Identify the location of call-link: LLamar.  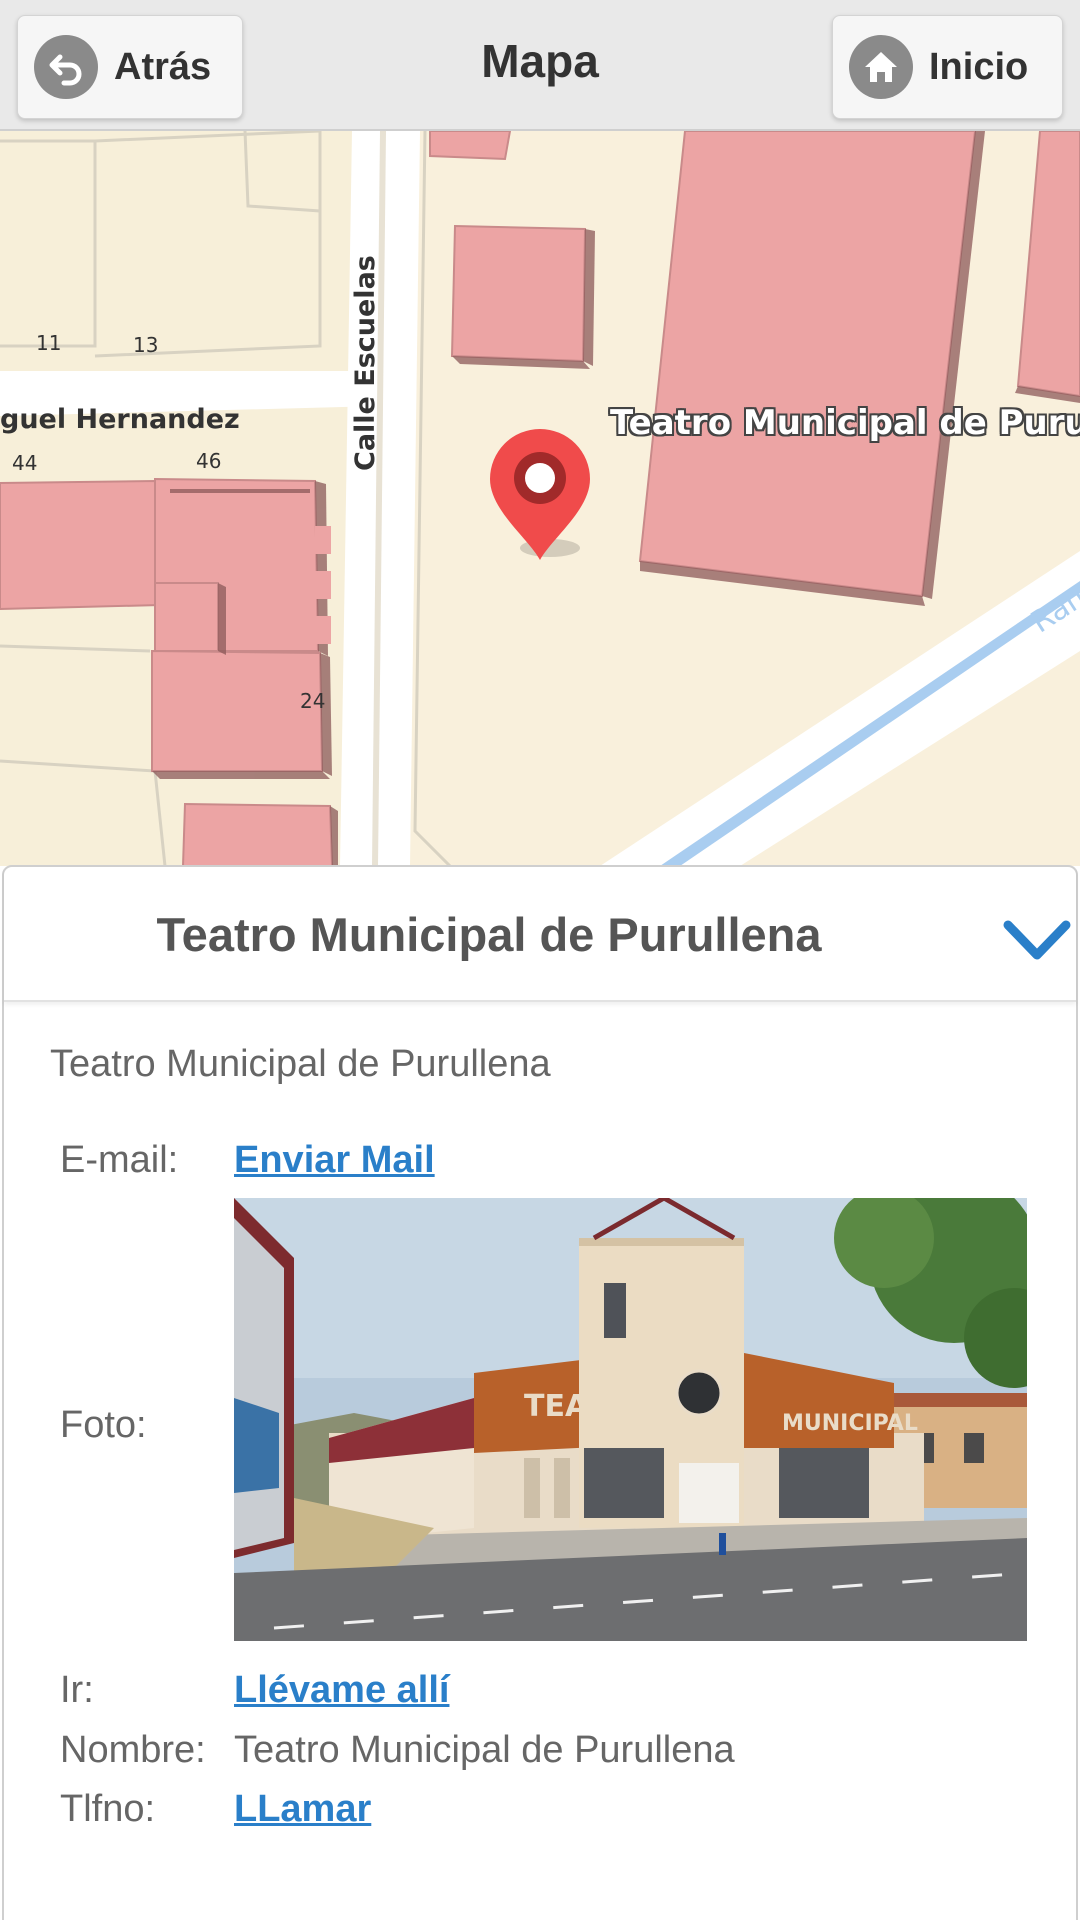
(302, 1809).